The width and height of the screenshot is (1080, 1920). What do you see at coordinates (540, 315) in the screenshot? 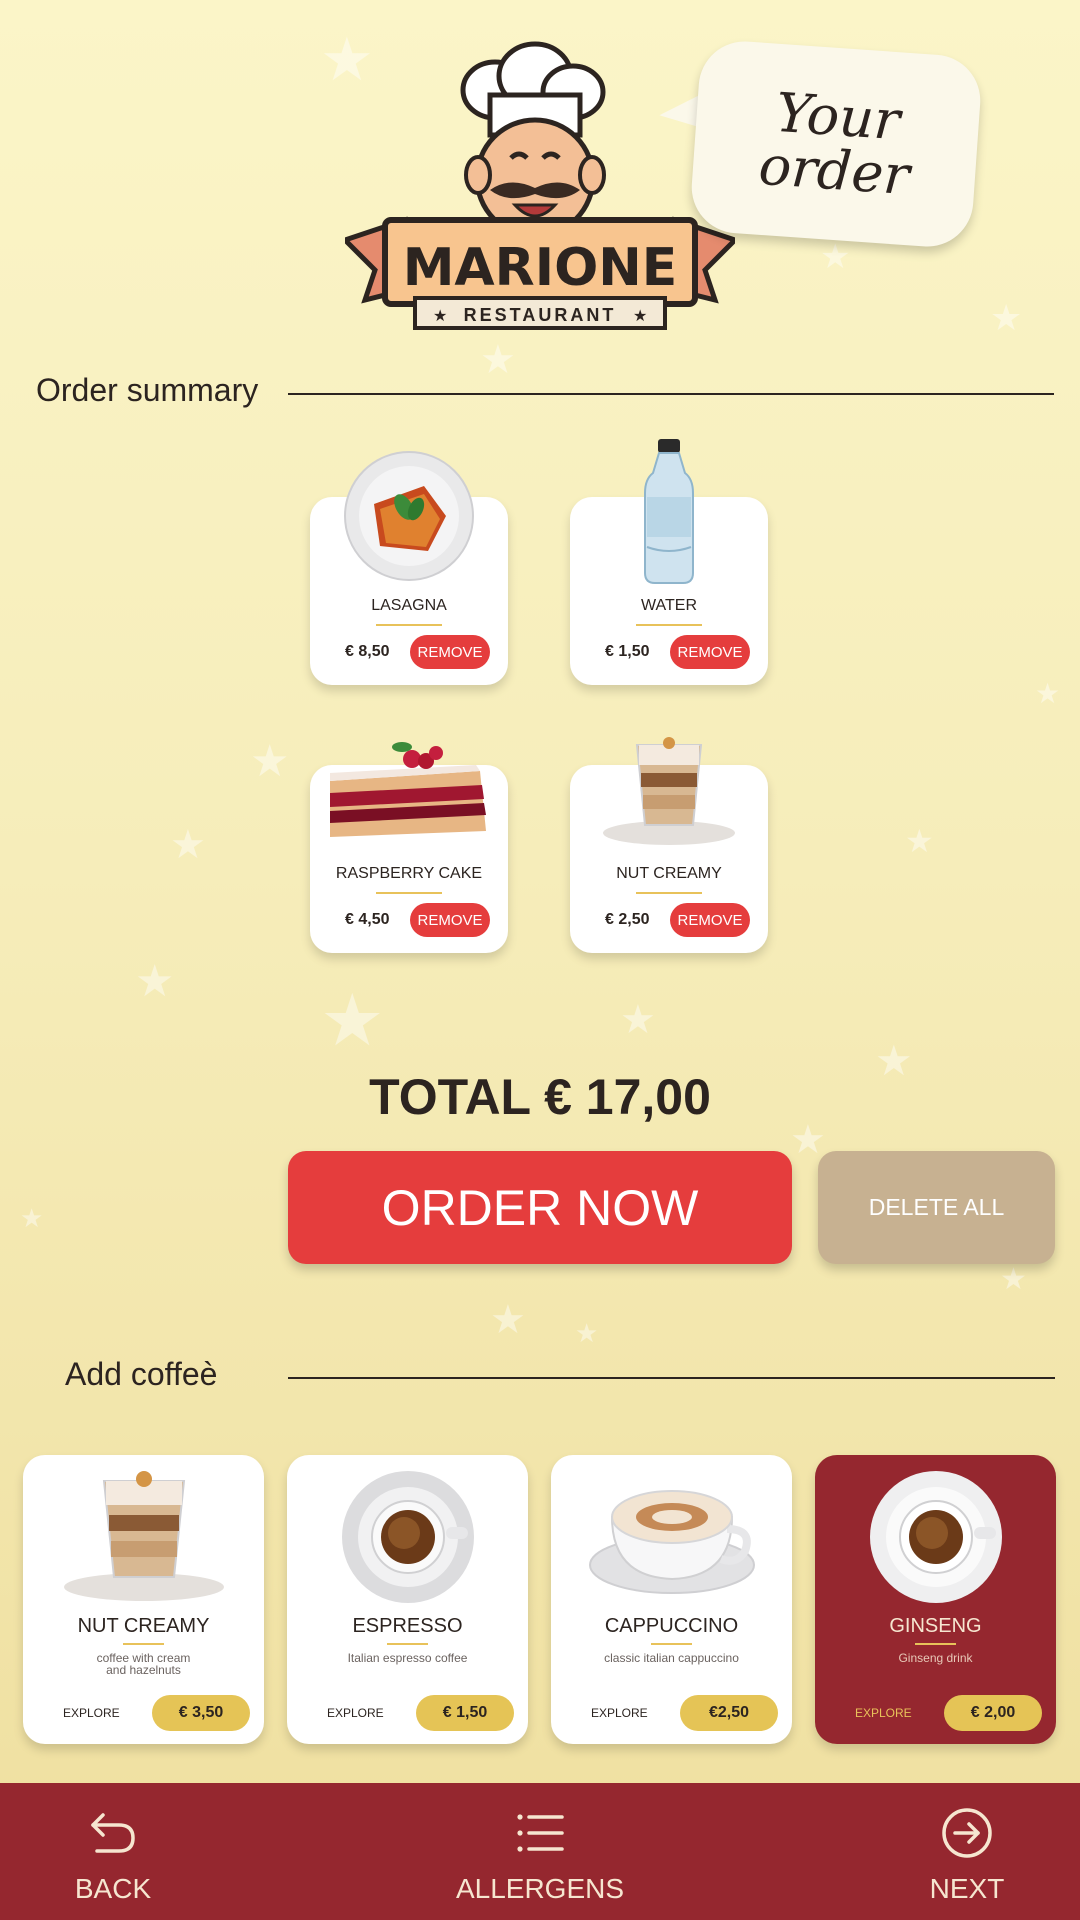
I see `svg-text: RESTAURANT` at bounding box center [540, 315].